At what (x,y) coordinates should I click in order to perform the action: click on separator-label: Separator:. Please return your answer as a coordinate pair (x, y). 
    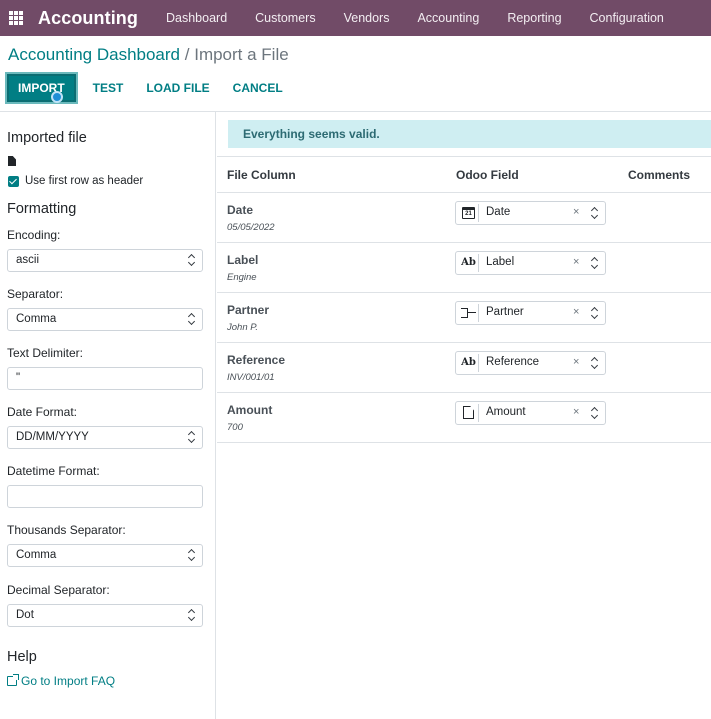
    Looking at the image, I should click on (35, 294).